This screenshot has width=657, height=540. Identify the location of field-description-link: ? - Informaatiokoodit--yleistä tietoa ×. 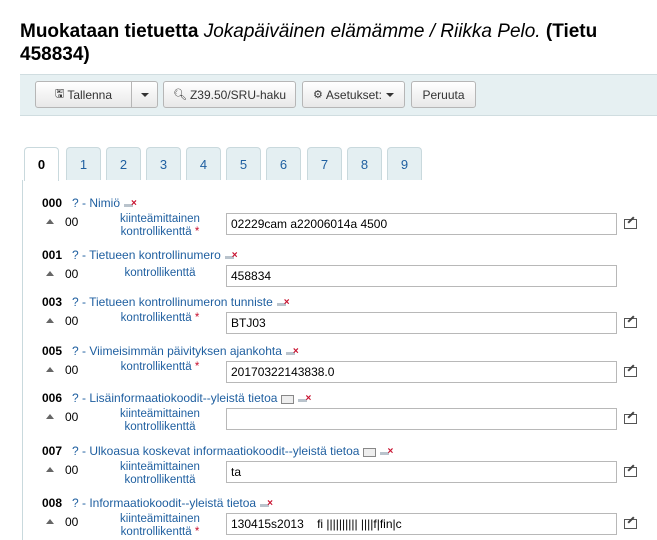
(173, 503).